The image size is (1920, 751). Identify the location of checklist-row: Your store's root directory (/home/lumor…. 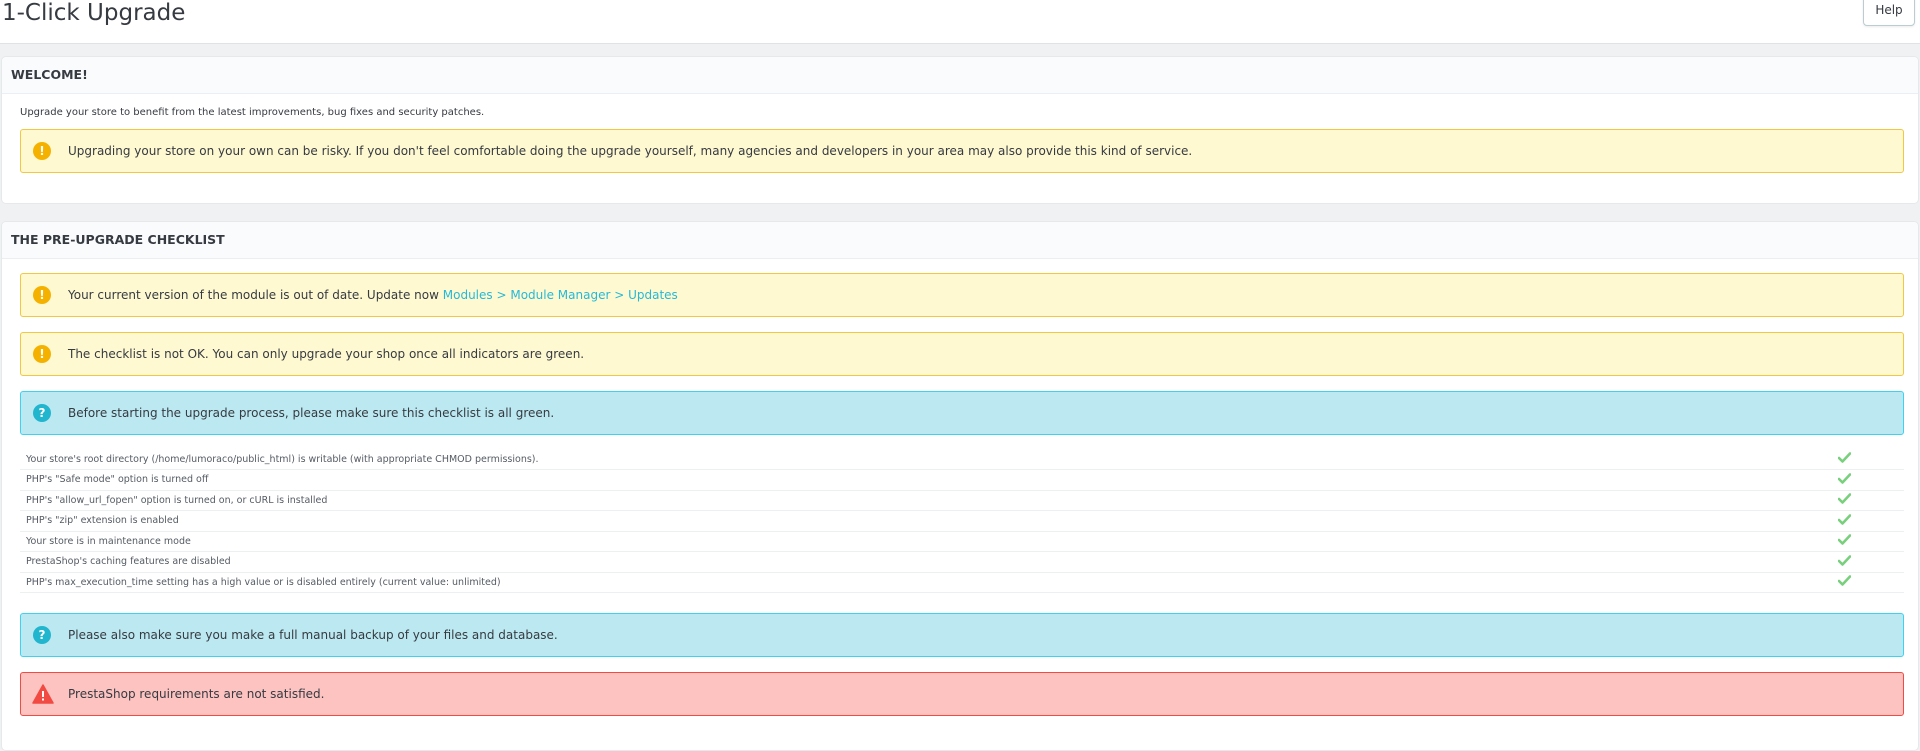
(962, 459).